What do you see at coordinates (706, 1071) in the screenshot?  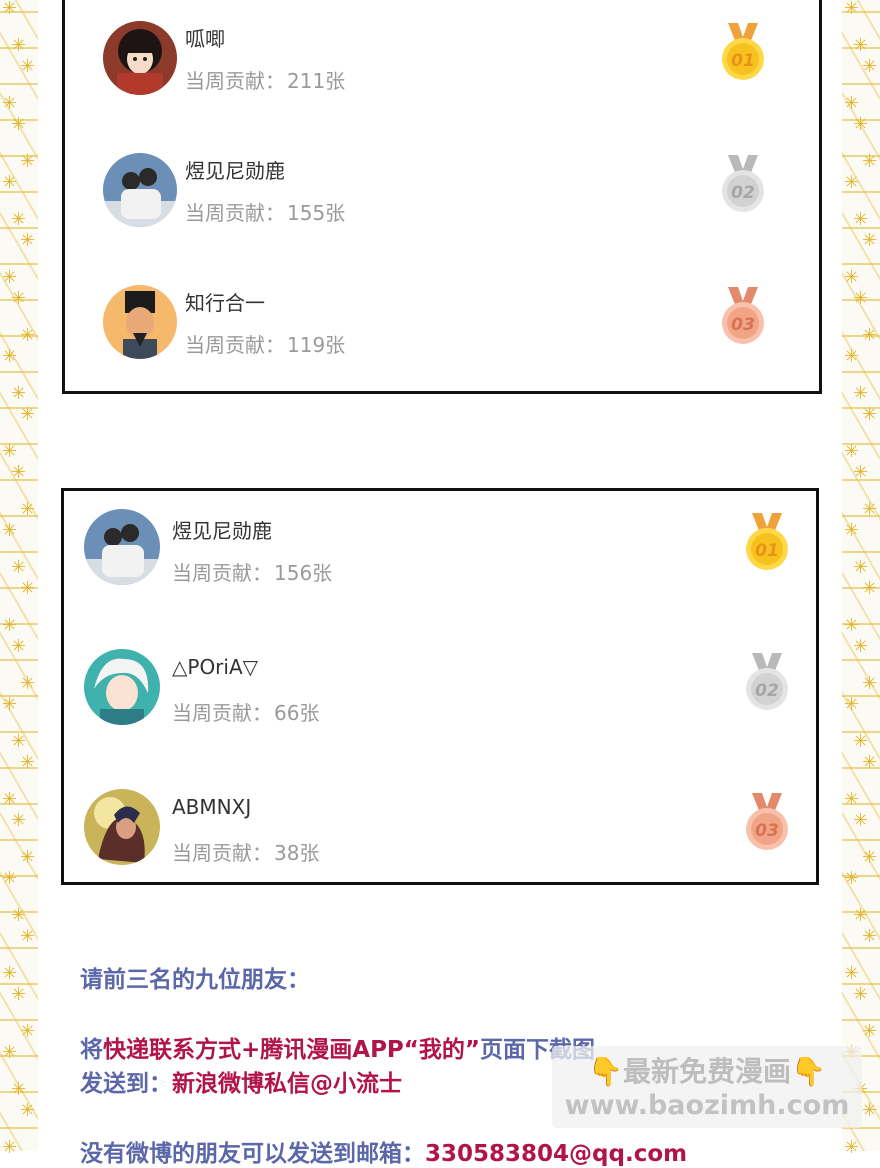 I see `watermark-title-text: 最新免费漫画` at bounding box center [706, 1071].